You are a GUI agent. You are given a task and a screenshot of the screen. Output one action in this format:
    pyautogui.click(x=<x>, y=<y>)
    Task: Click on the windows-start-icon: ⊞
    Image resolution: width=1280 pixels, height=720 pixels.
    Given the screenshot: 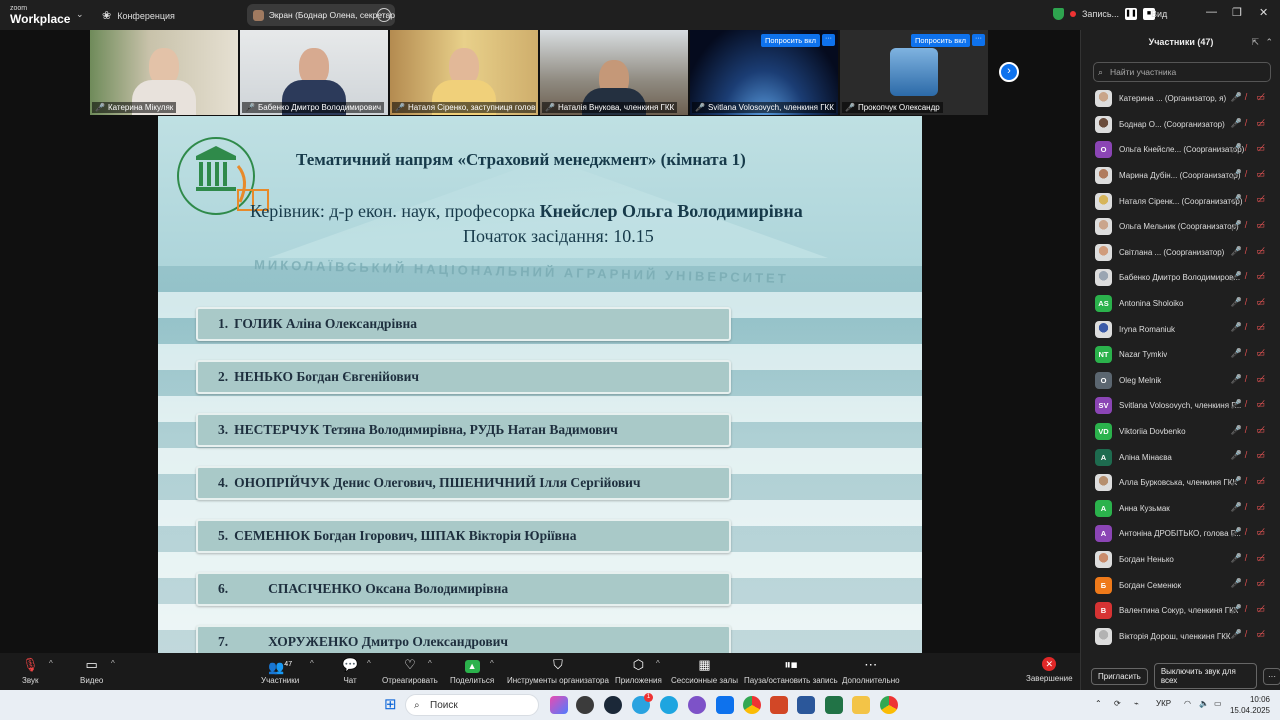 What is the action you would take?
    pyautogui.click(x=393, y=705)
    